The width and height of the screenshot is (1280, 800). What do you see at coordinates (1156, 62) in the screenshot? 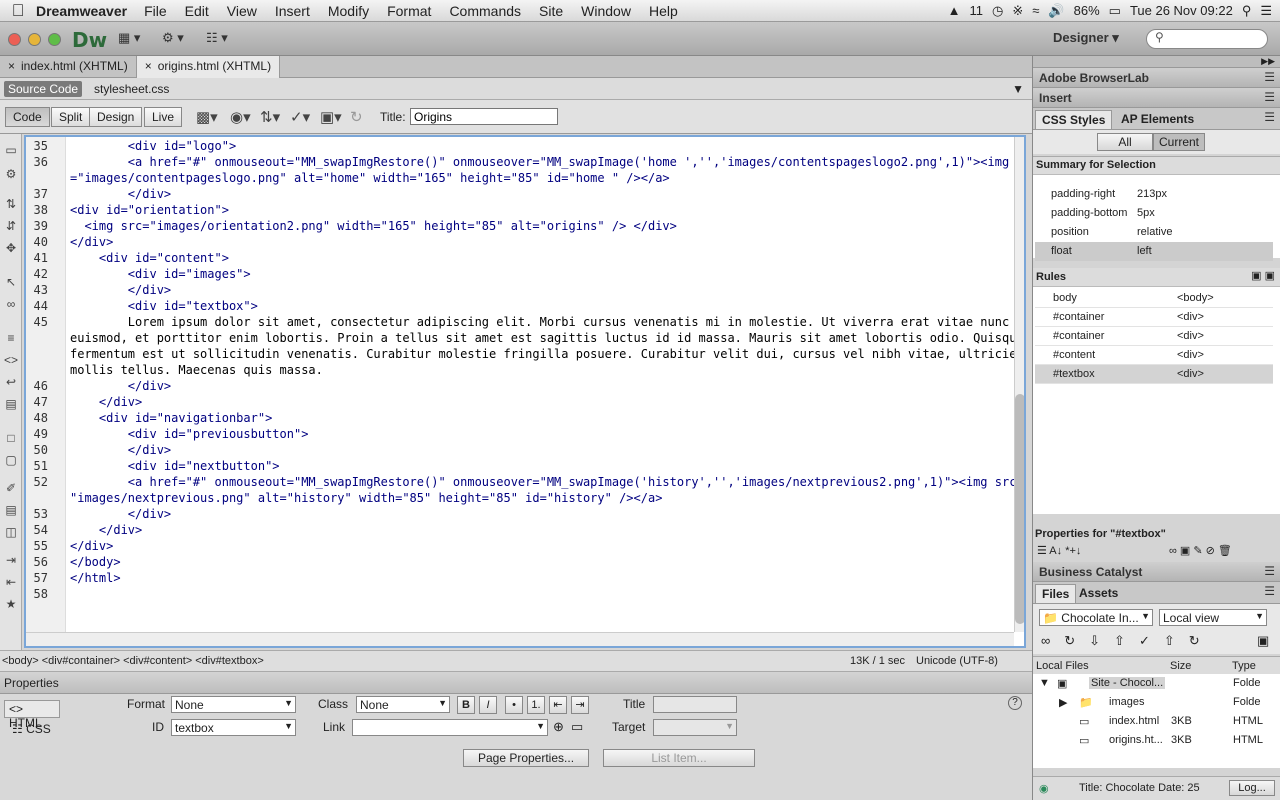
I see `collapse-panels-icon: ▶▶` at bounding box center [1156, 62].